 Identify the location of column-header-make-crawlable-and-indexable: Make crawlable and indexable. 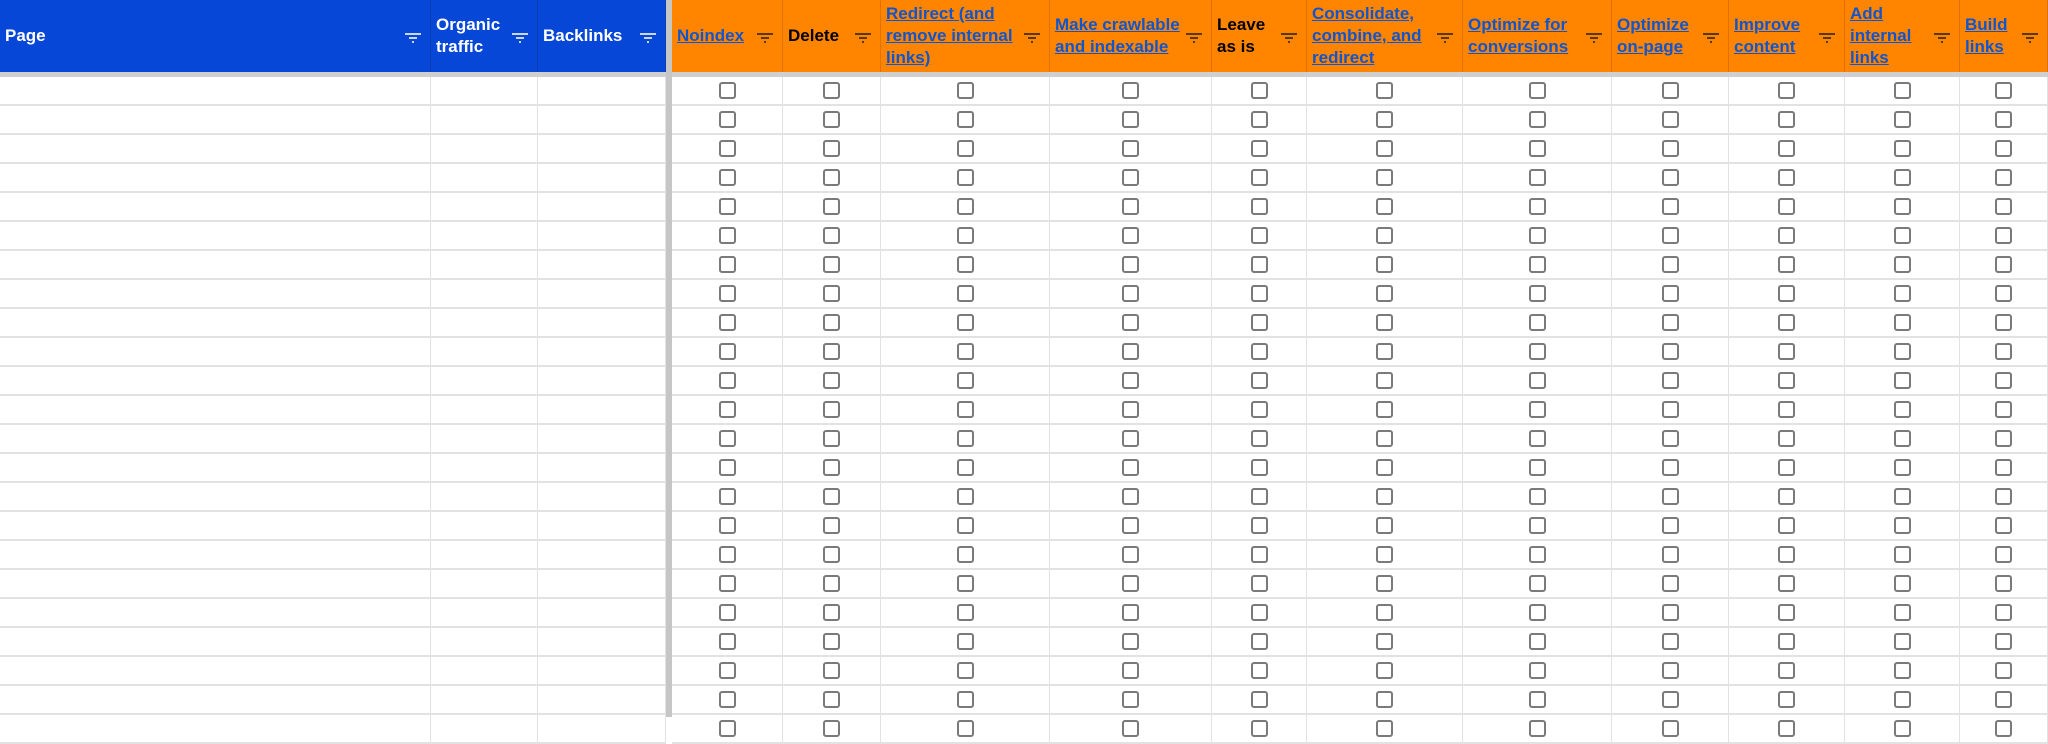
(1131, 36).